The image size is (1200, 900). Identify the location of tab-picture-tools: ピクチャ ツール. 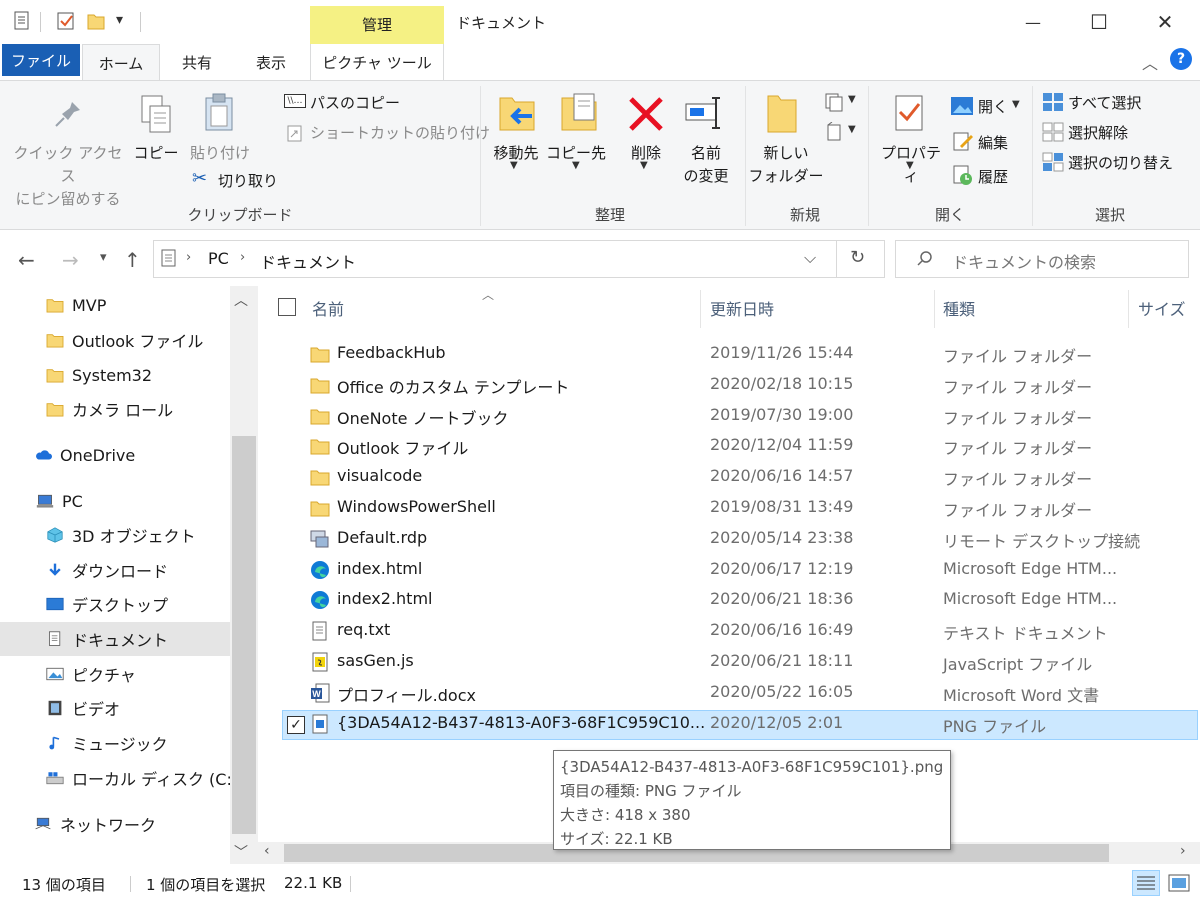
(377, 62).